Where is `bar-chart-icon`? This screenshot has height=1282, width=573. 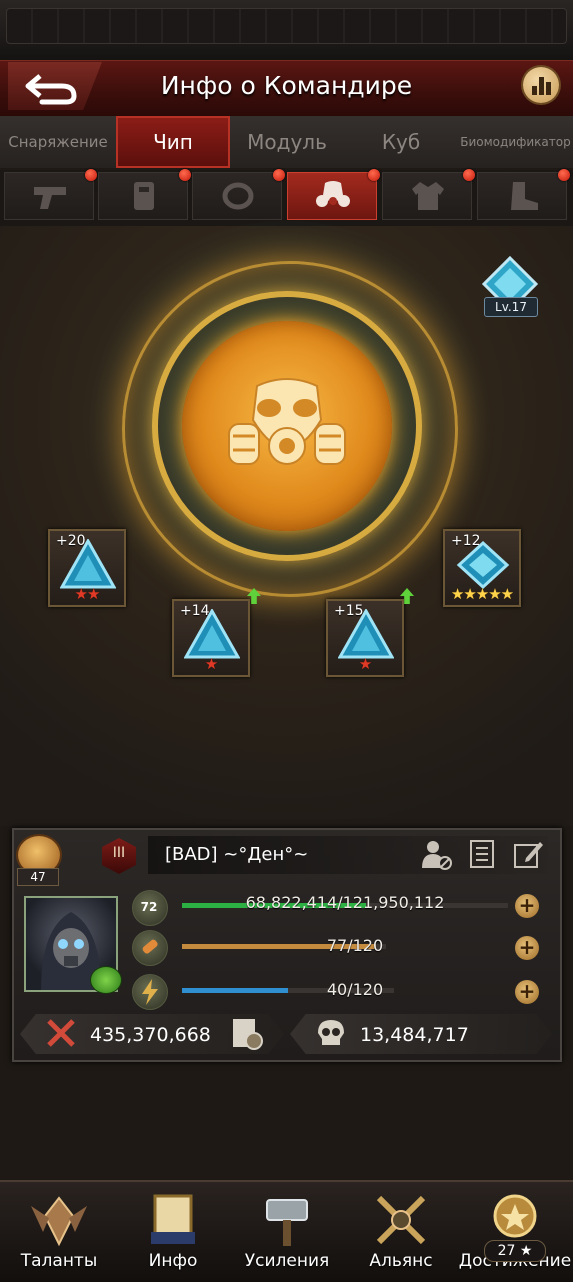
bar-chart-icon is located at coordinates (541, 86).